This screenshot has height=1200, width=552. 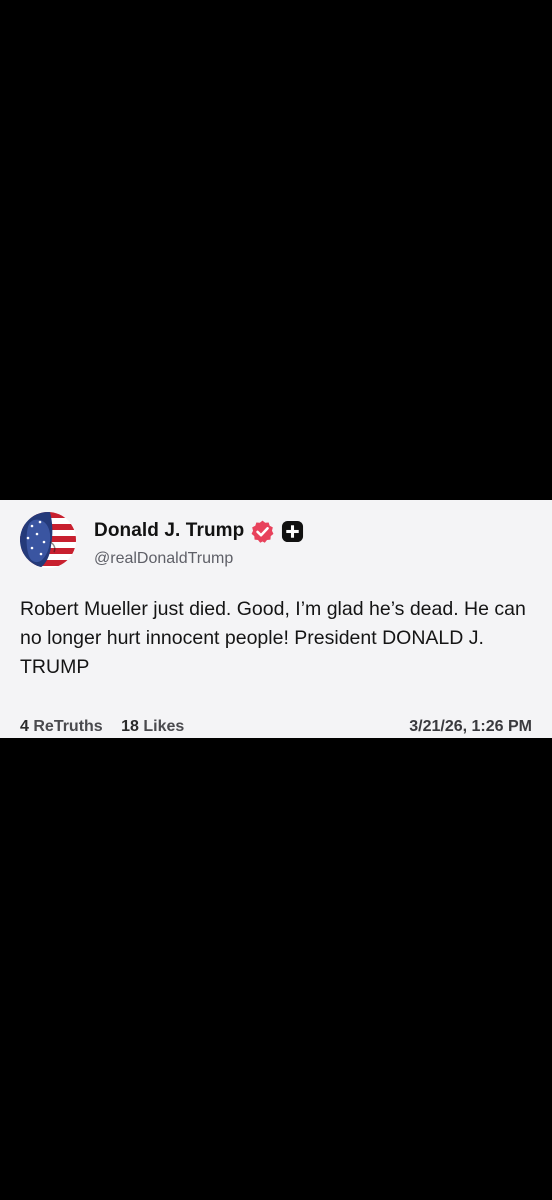 What do you see at coordinates (292, 531) in the screenshot?
I see `plus-badge-icon` at bounding box center [292, 531].